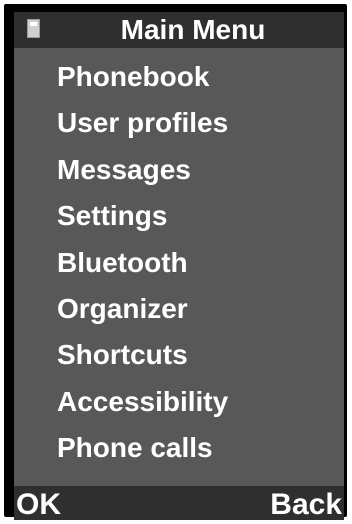  Describe the element at coordinates (193, 29) in the screenshot. I see `page-title: Main Menu` at that location.